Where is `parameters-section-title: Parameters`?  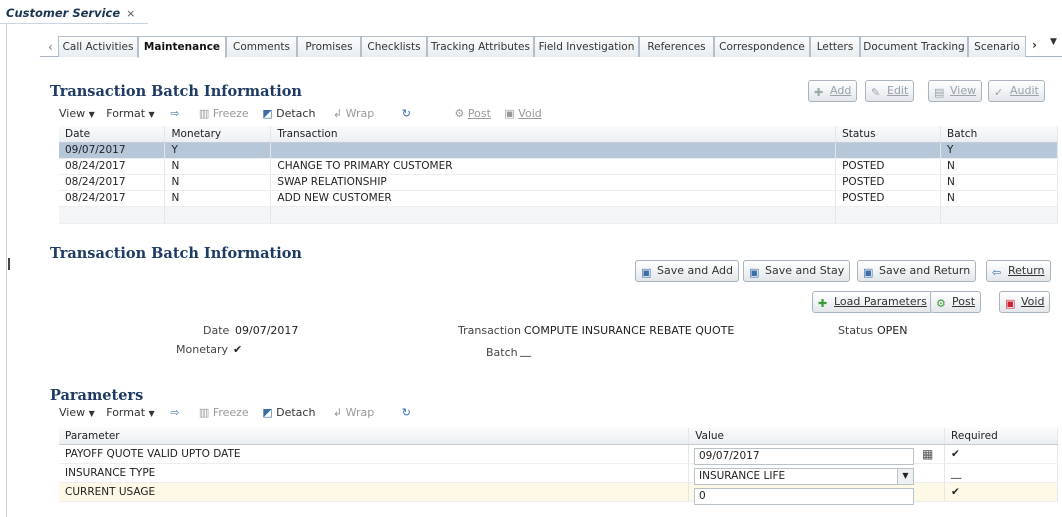 parameters-section-title: Parameters is located at coordinates (97, 395).